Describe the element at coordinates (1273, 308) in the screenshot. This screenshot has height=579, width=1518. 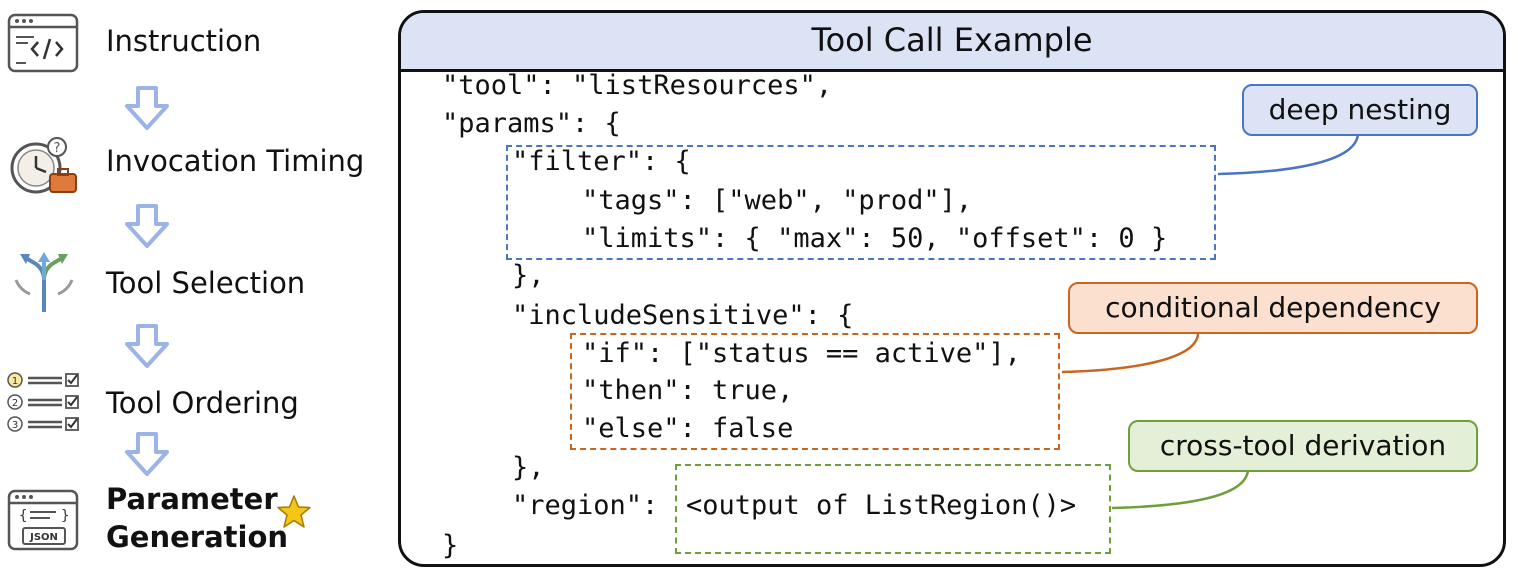
I see `conditional-dependency-tag: conditional dependency` at that location.